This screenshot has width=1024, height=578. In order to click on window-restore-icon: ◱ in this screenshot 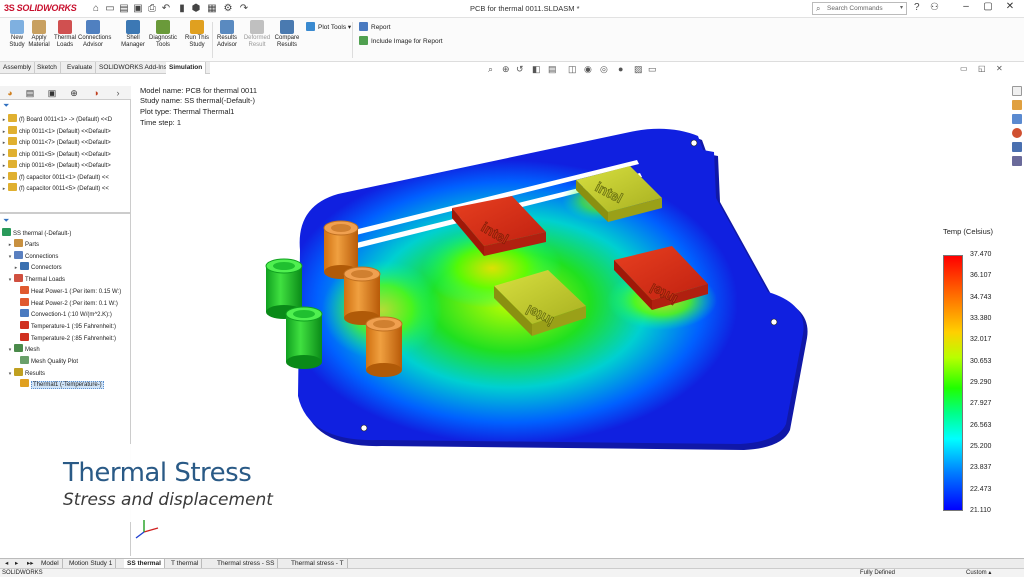, I will do `click(982, 68)`.